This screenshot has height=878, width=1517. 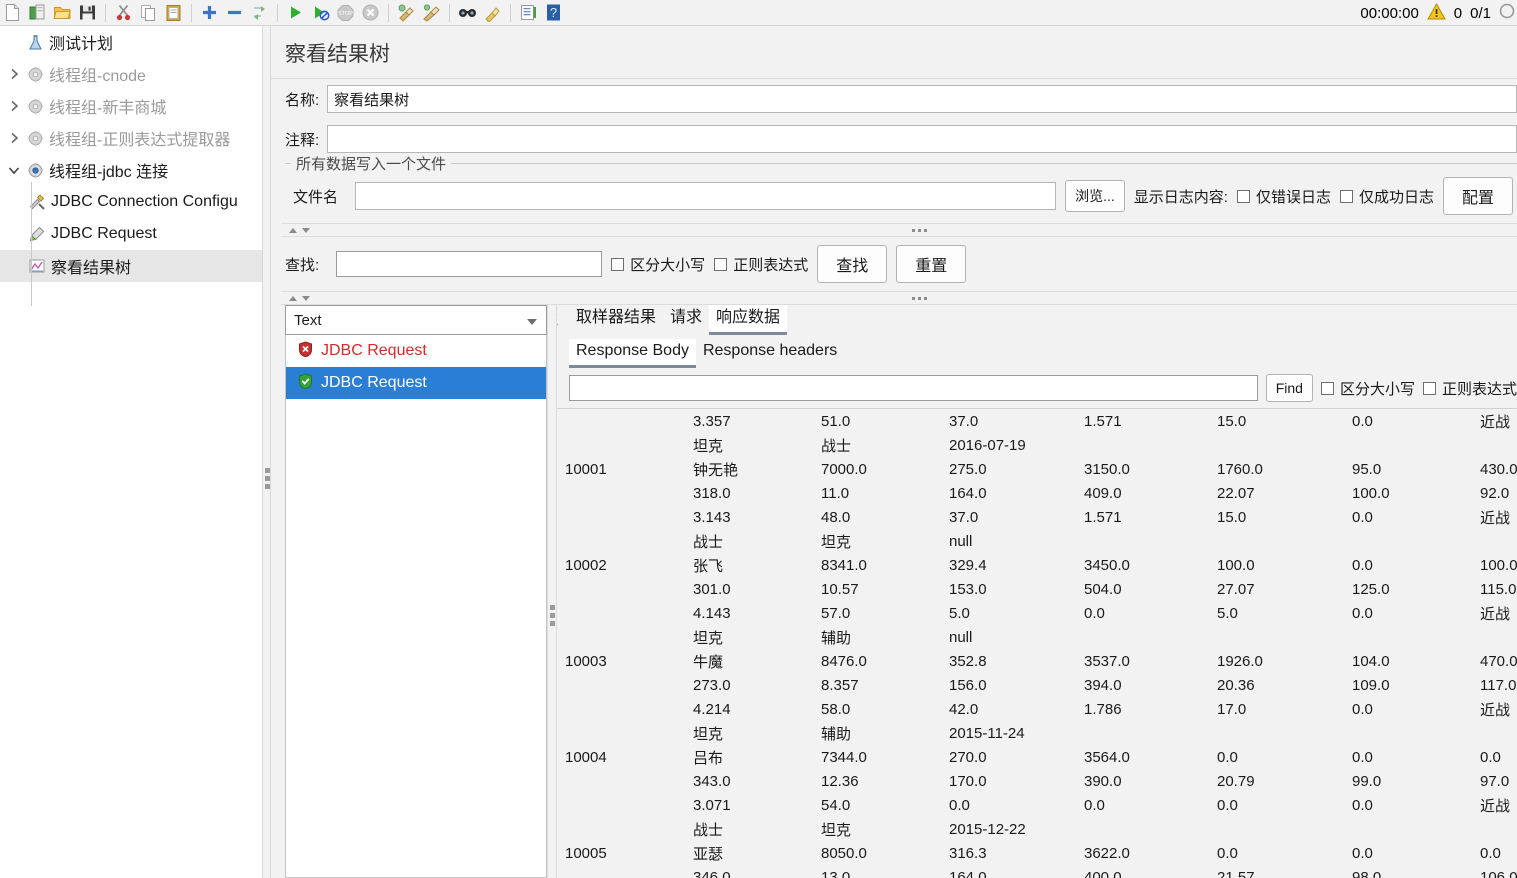 What do you see at coordinates (1367, 388) in the screenshot?
I see `response-case-sensitive-checkbox: 区分大小写` at bounding box center [1367, 388].